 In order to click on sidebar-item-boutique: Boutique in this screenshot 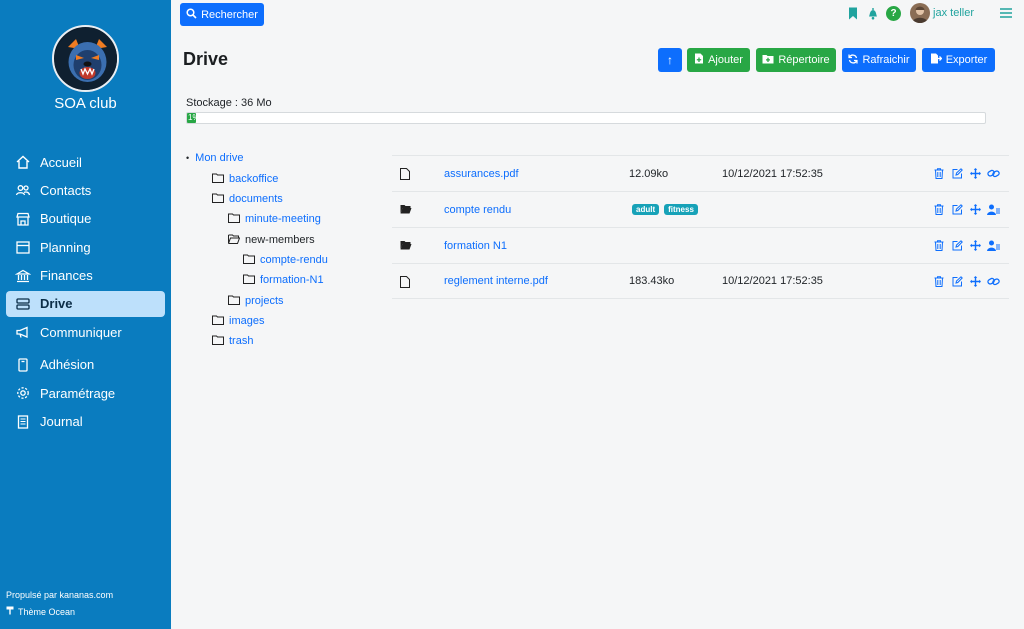, I will do `click(85, 219)`.